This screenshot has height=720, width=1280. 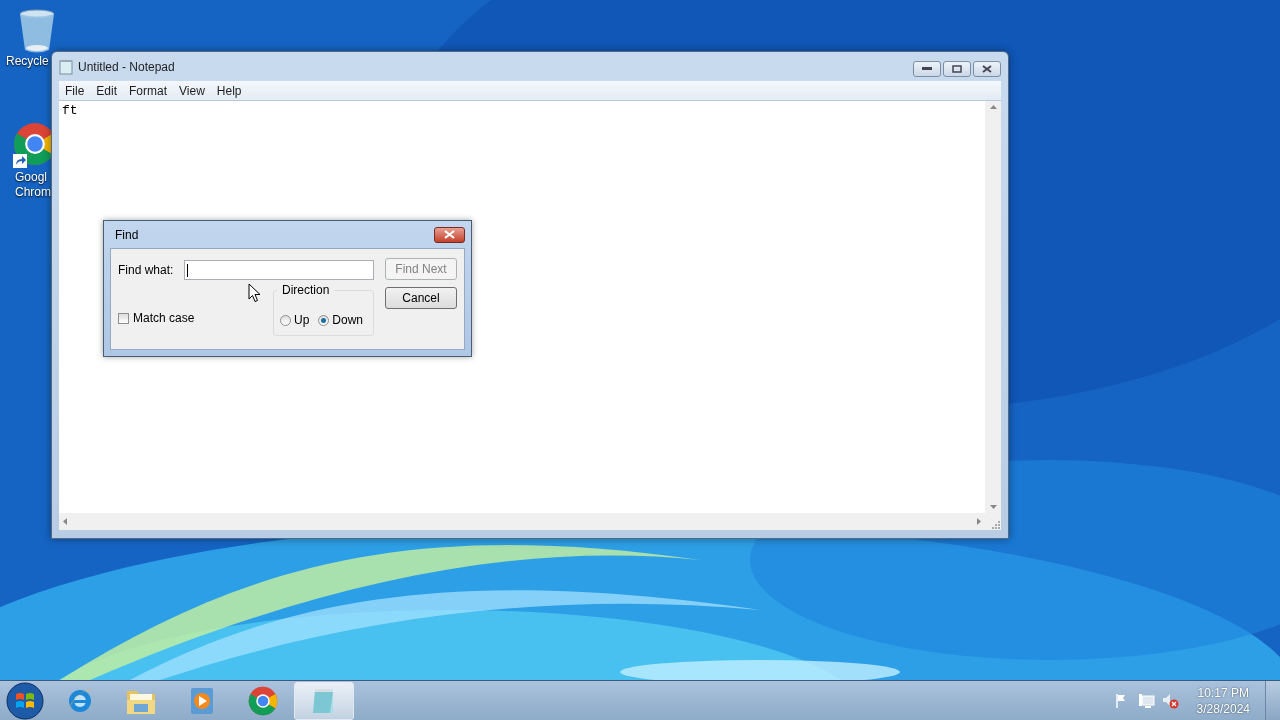 I want to click on cursor-icon, so click(x=254, y=293).